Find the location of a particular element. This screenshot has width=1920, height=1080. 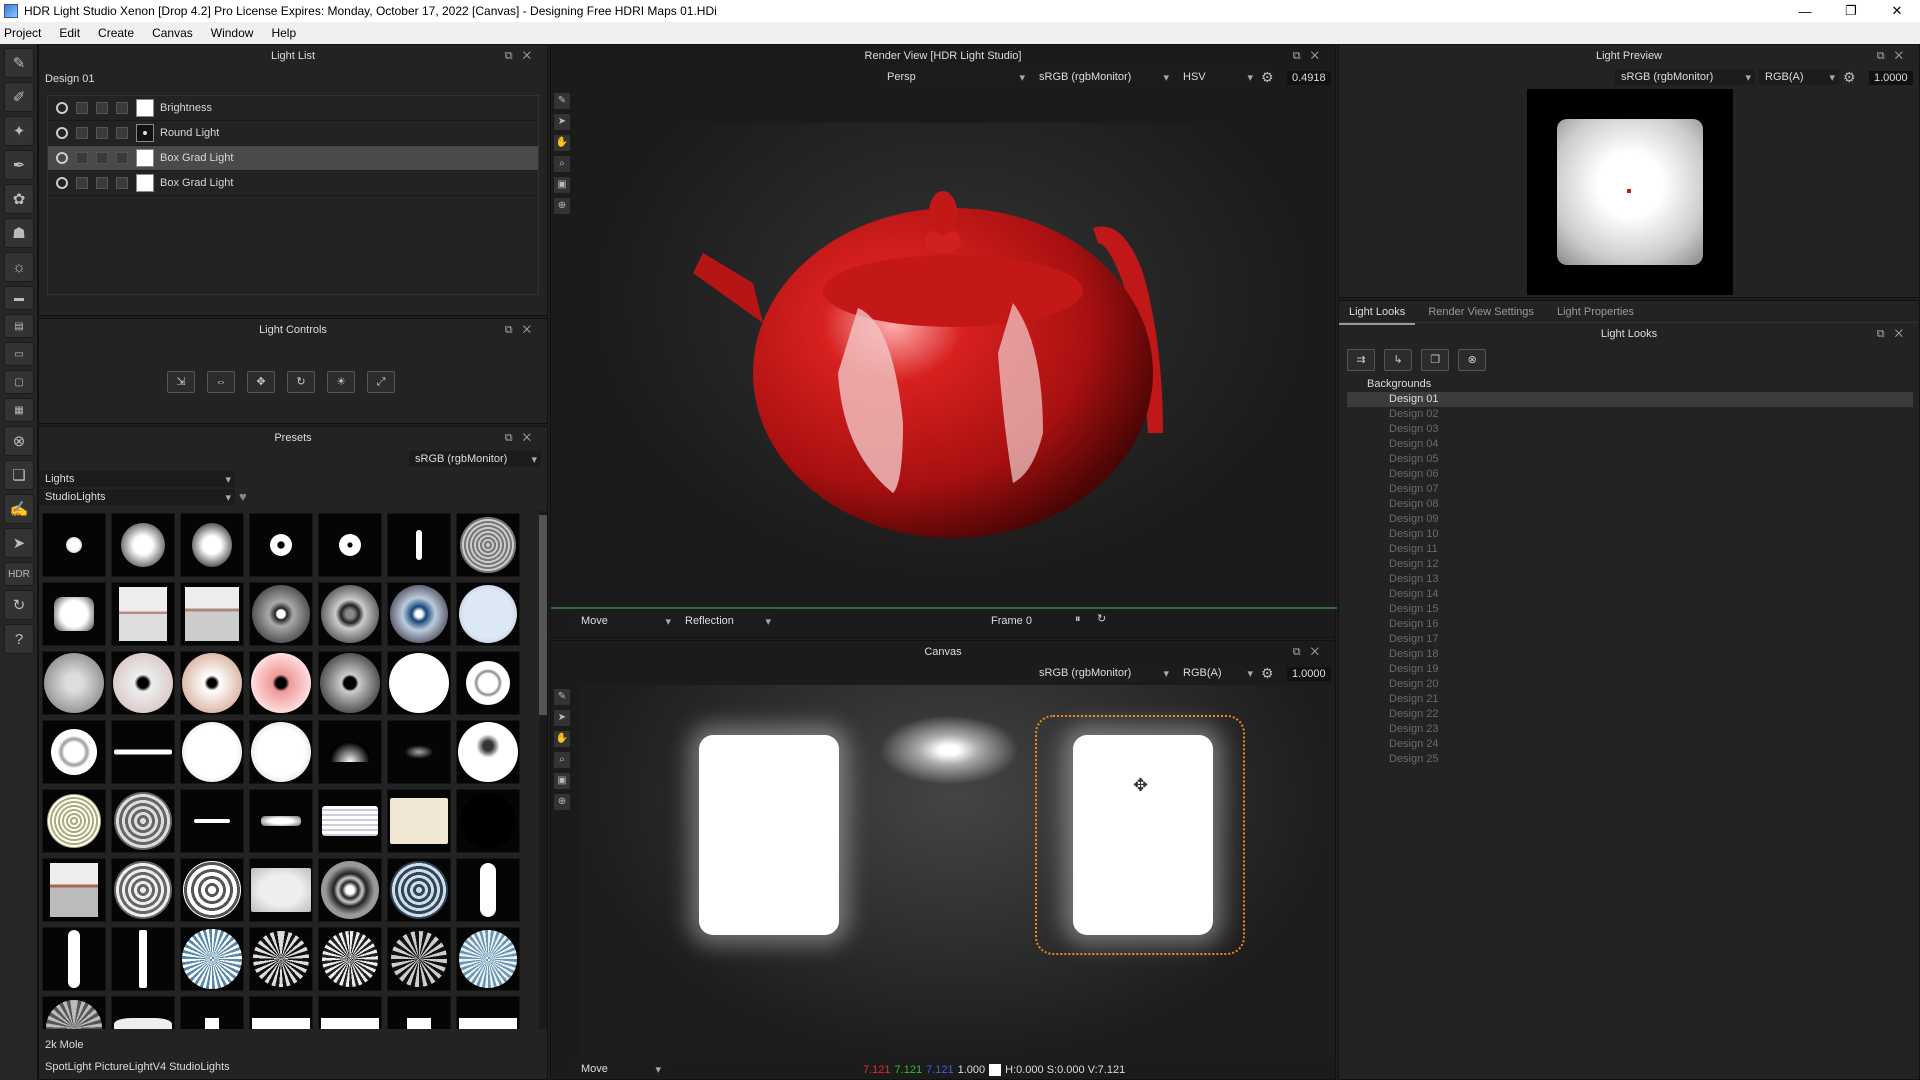

pause-icon: ⏸ is located at coordinates (1078, 619).